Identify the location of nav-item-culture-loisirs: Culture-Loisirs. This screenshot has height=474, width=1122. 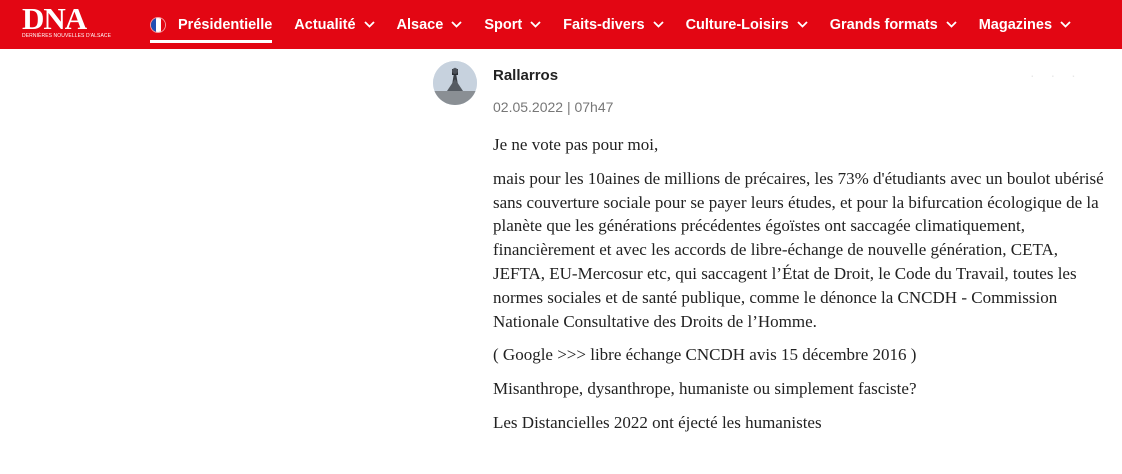
(747, 24).